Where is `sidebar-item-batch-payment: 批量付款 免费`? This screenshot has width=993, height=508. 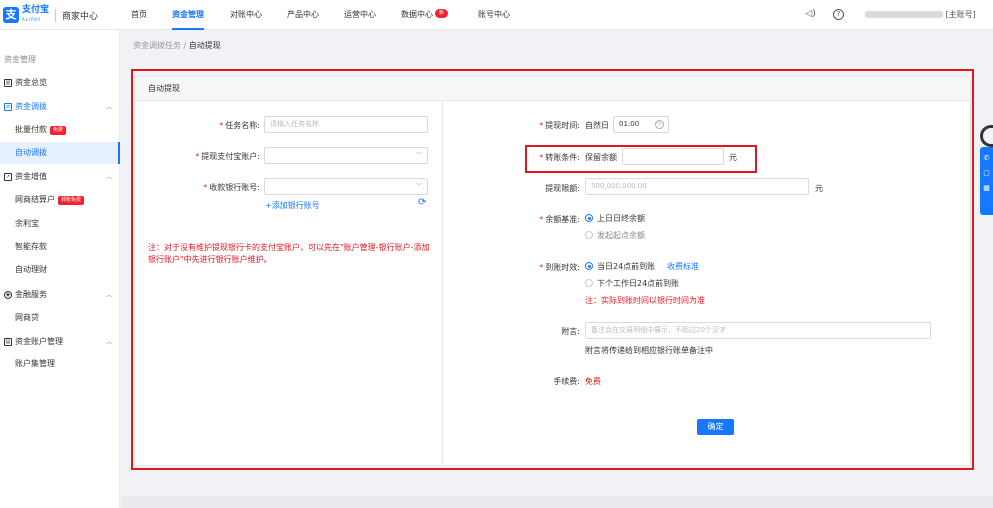 sidebar-item-batch-payment: 批量付款 免费 is located at coordinates (60, 130).